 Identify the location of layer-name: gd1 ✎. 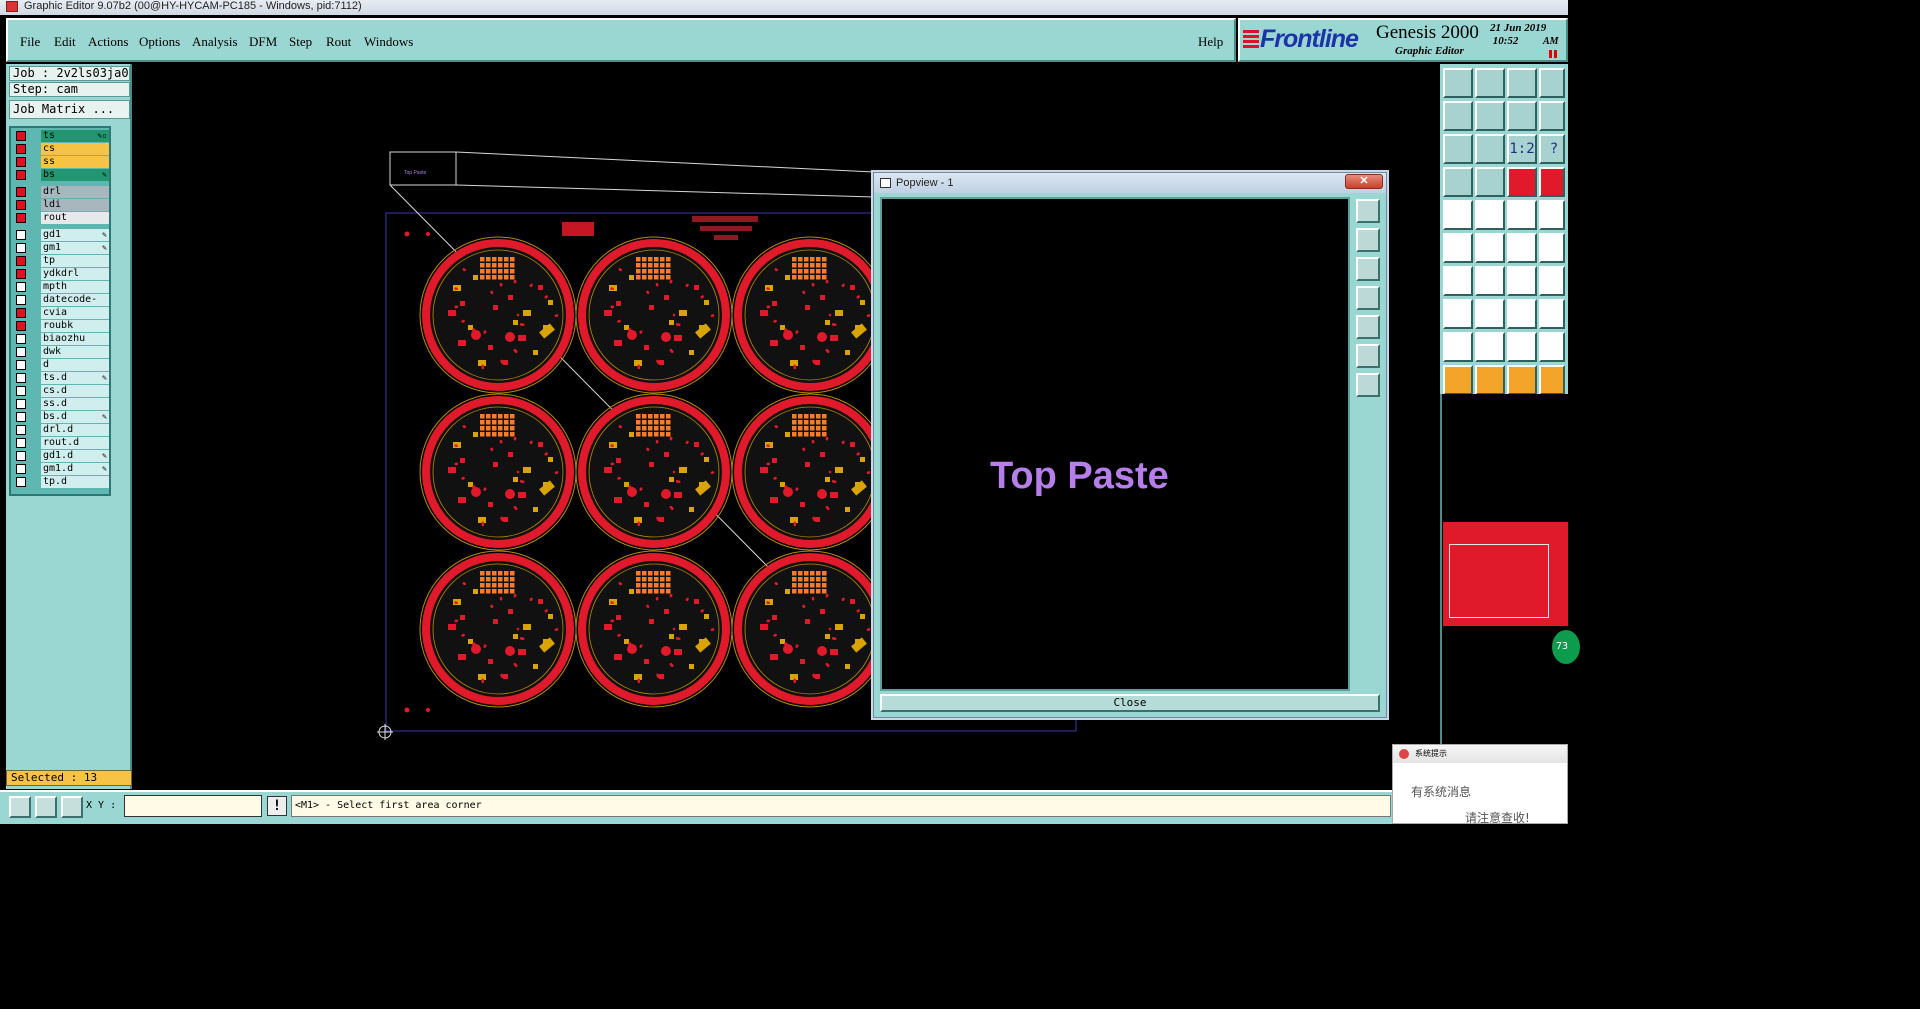
(75, 235).